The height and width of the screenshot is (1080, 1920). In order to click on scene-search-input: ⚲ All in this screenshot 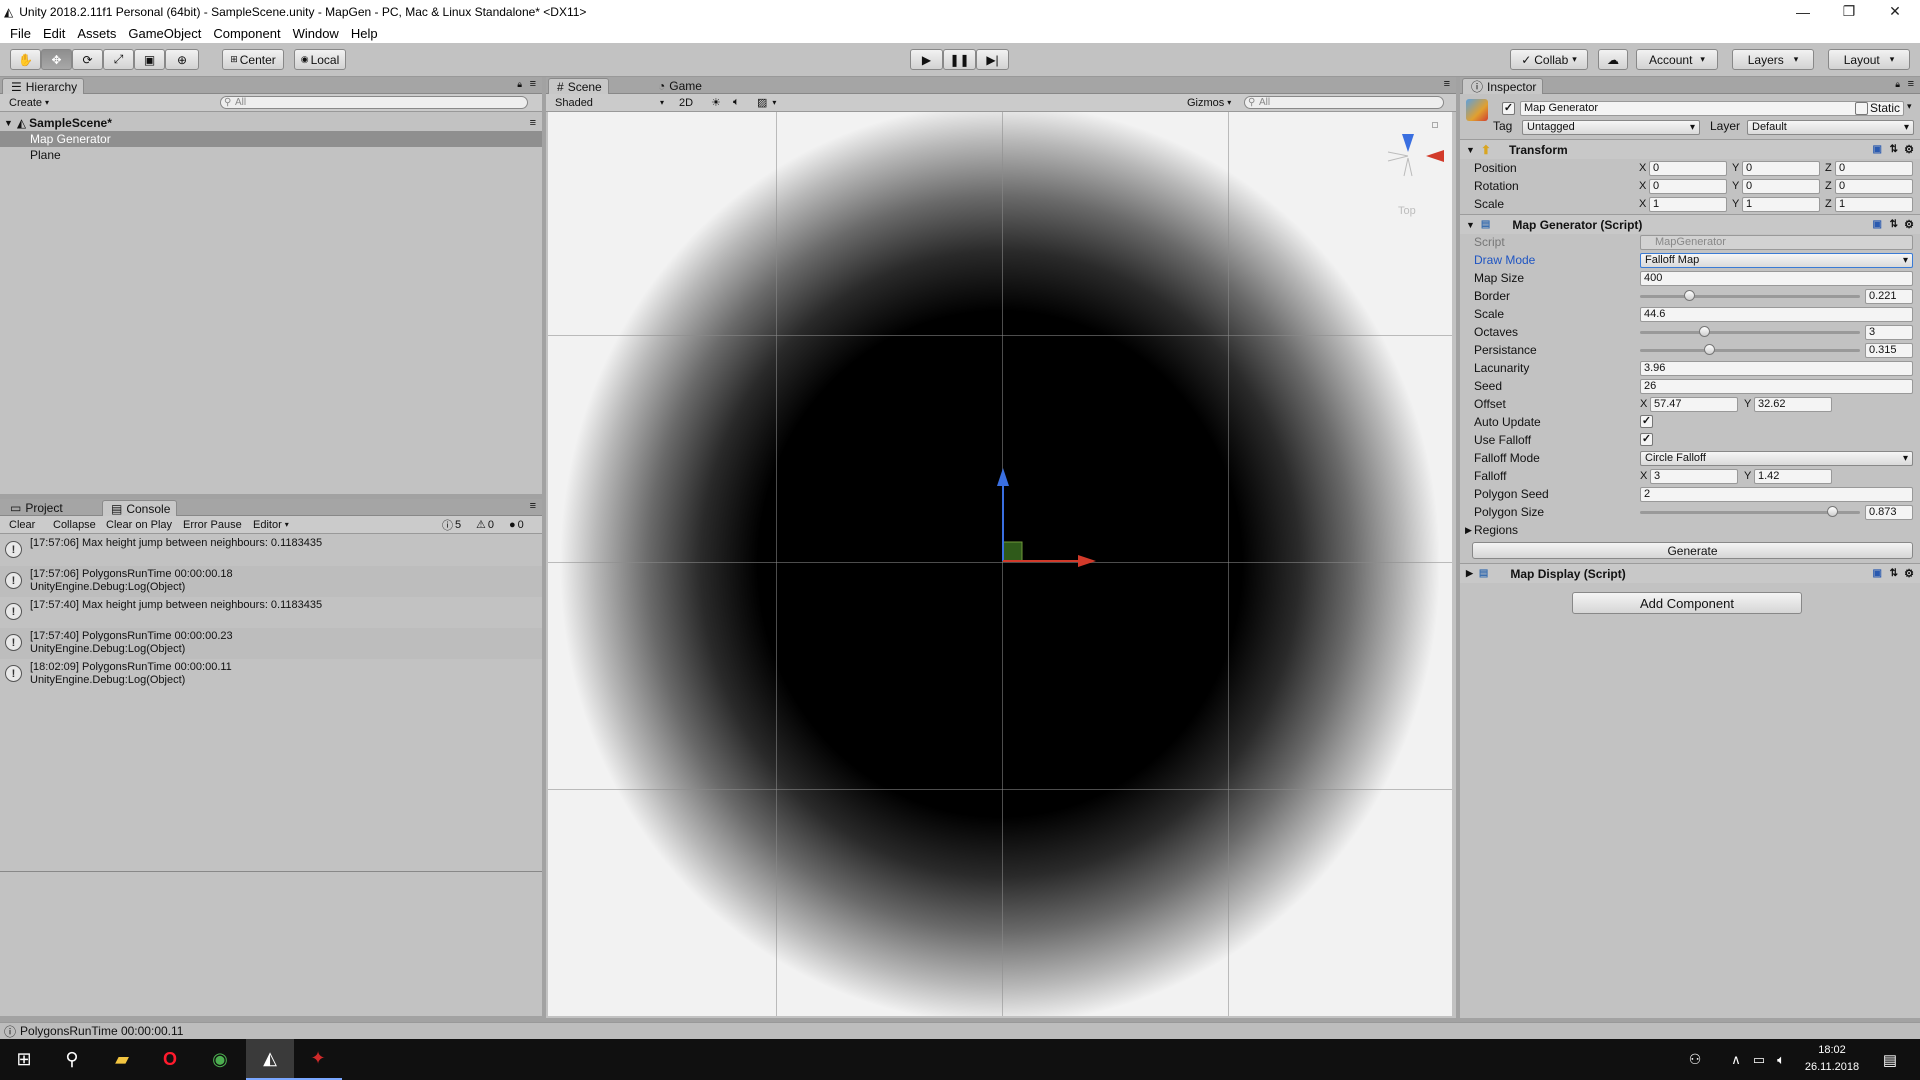, I will do `click(1344, 102)`.